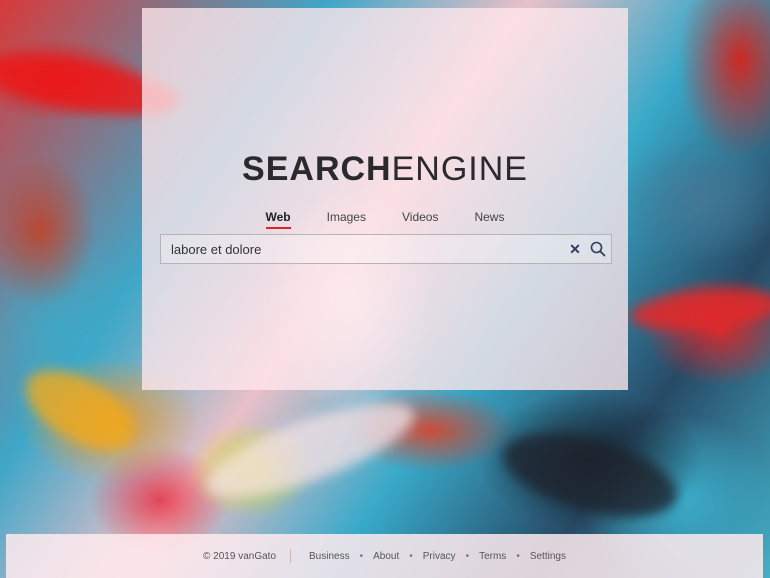 The height and width of the screenshot is (578, 770). What do you see at coordinates (278, 219) in the screenshot?
I see `tab-web: Web` at bounding box center [278, 219].